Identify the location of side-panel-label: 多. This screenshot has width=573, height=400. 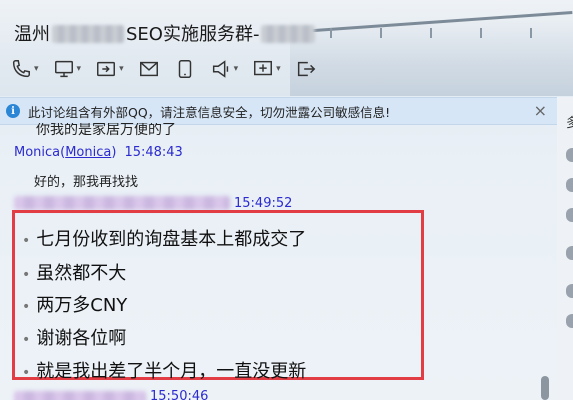
(569, 123).